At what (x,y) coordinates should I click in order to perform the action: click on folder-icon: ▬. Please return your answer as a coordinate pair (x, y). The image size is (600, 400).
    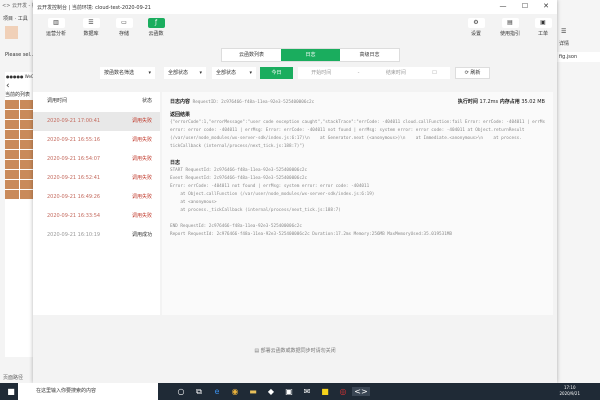
    Looking at the image, I should click on (253, 391).